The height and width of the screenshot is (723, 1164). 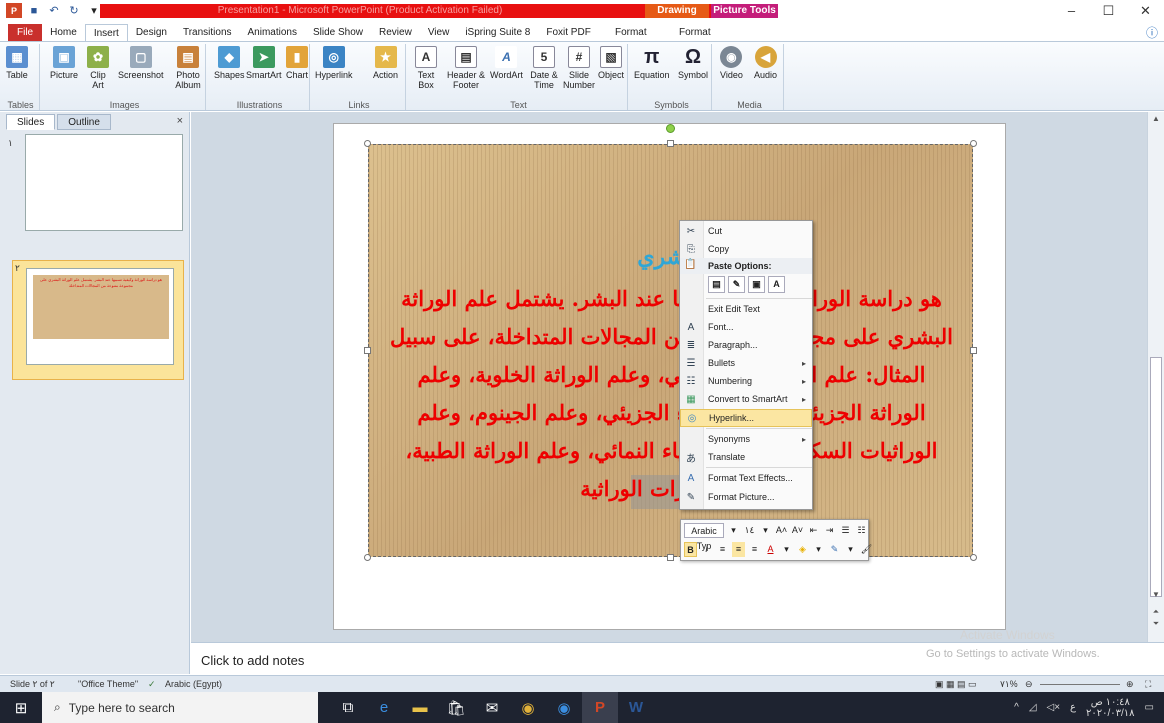 What do you see at coordinates (54, 10) in the screenshot?
I see `undo-icon: ↶` at bounding box center [54, 10].